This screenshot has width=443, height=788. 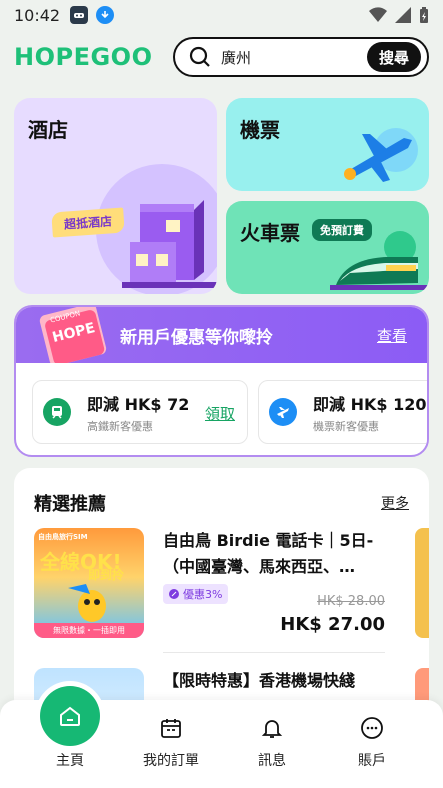 I want to click on train-tile-title: 火車票, so click(x=270, y=233).